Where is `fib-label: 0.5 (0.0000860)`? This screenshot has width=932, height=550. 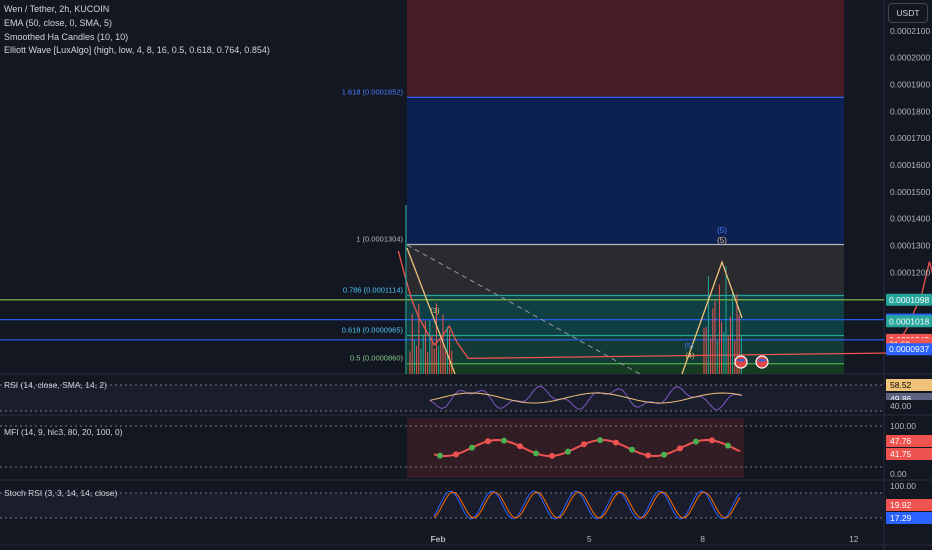 fib-label: 0.5 (0.0000860) is located at coordinates (376, 358).